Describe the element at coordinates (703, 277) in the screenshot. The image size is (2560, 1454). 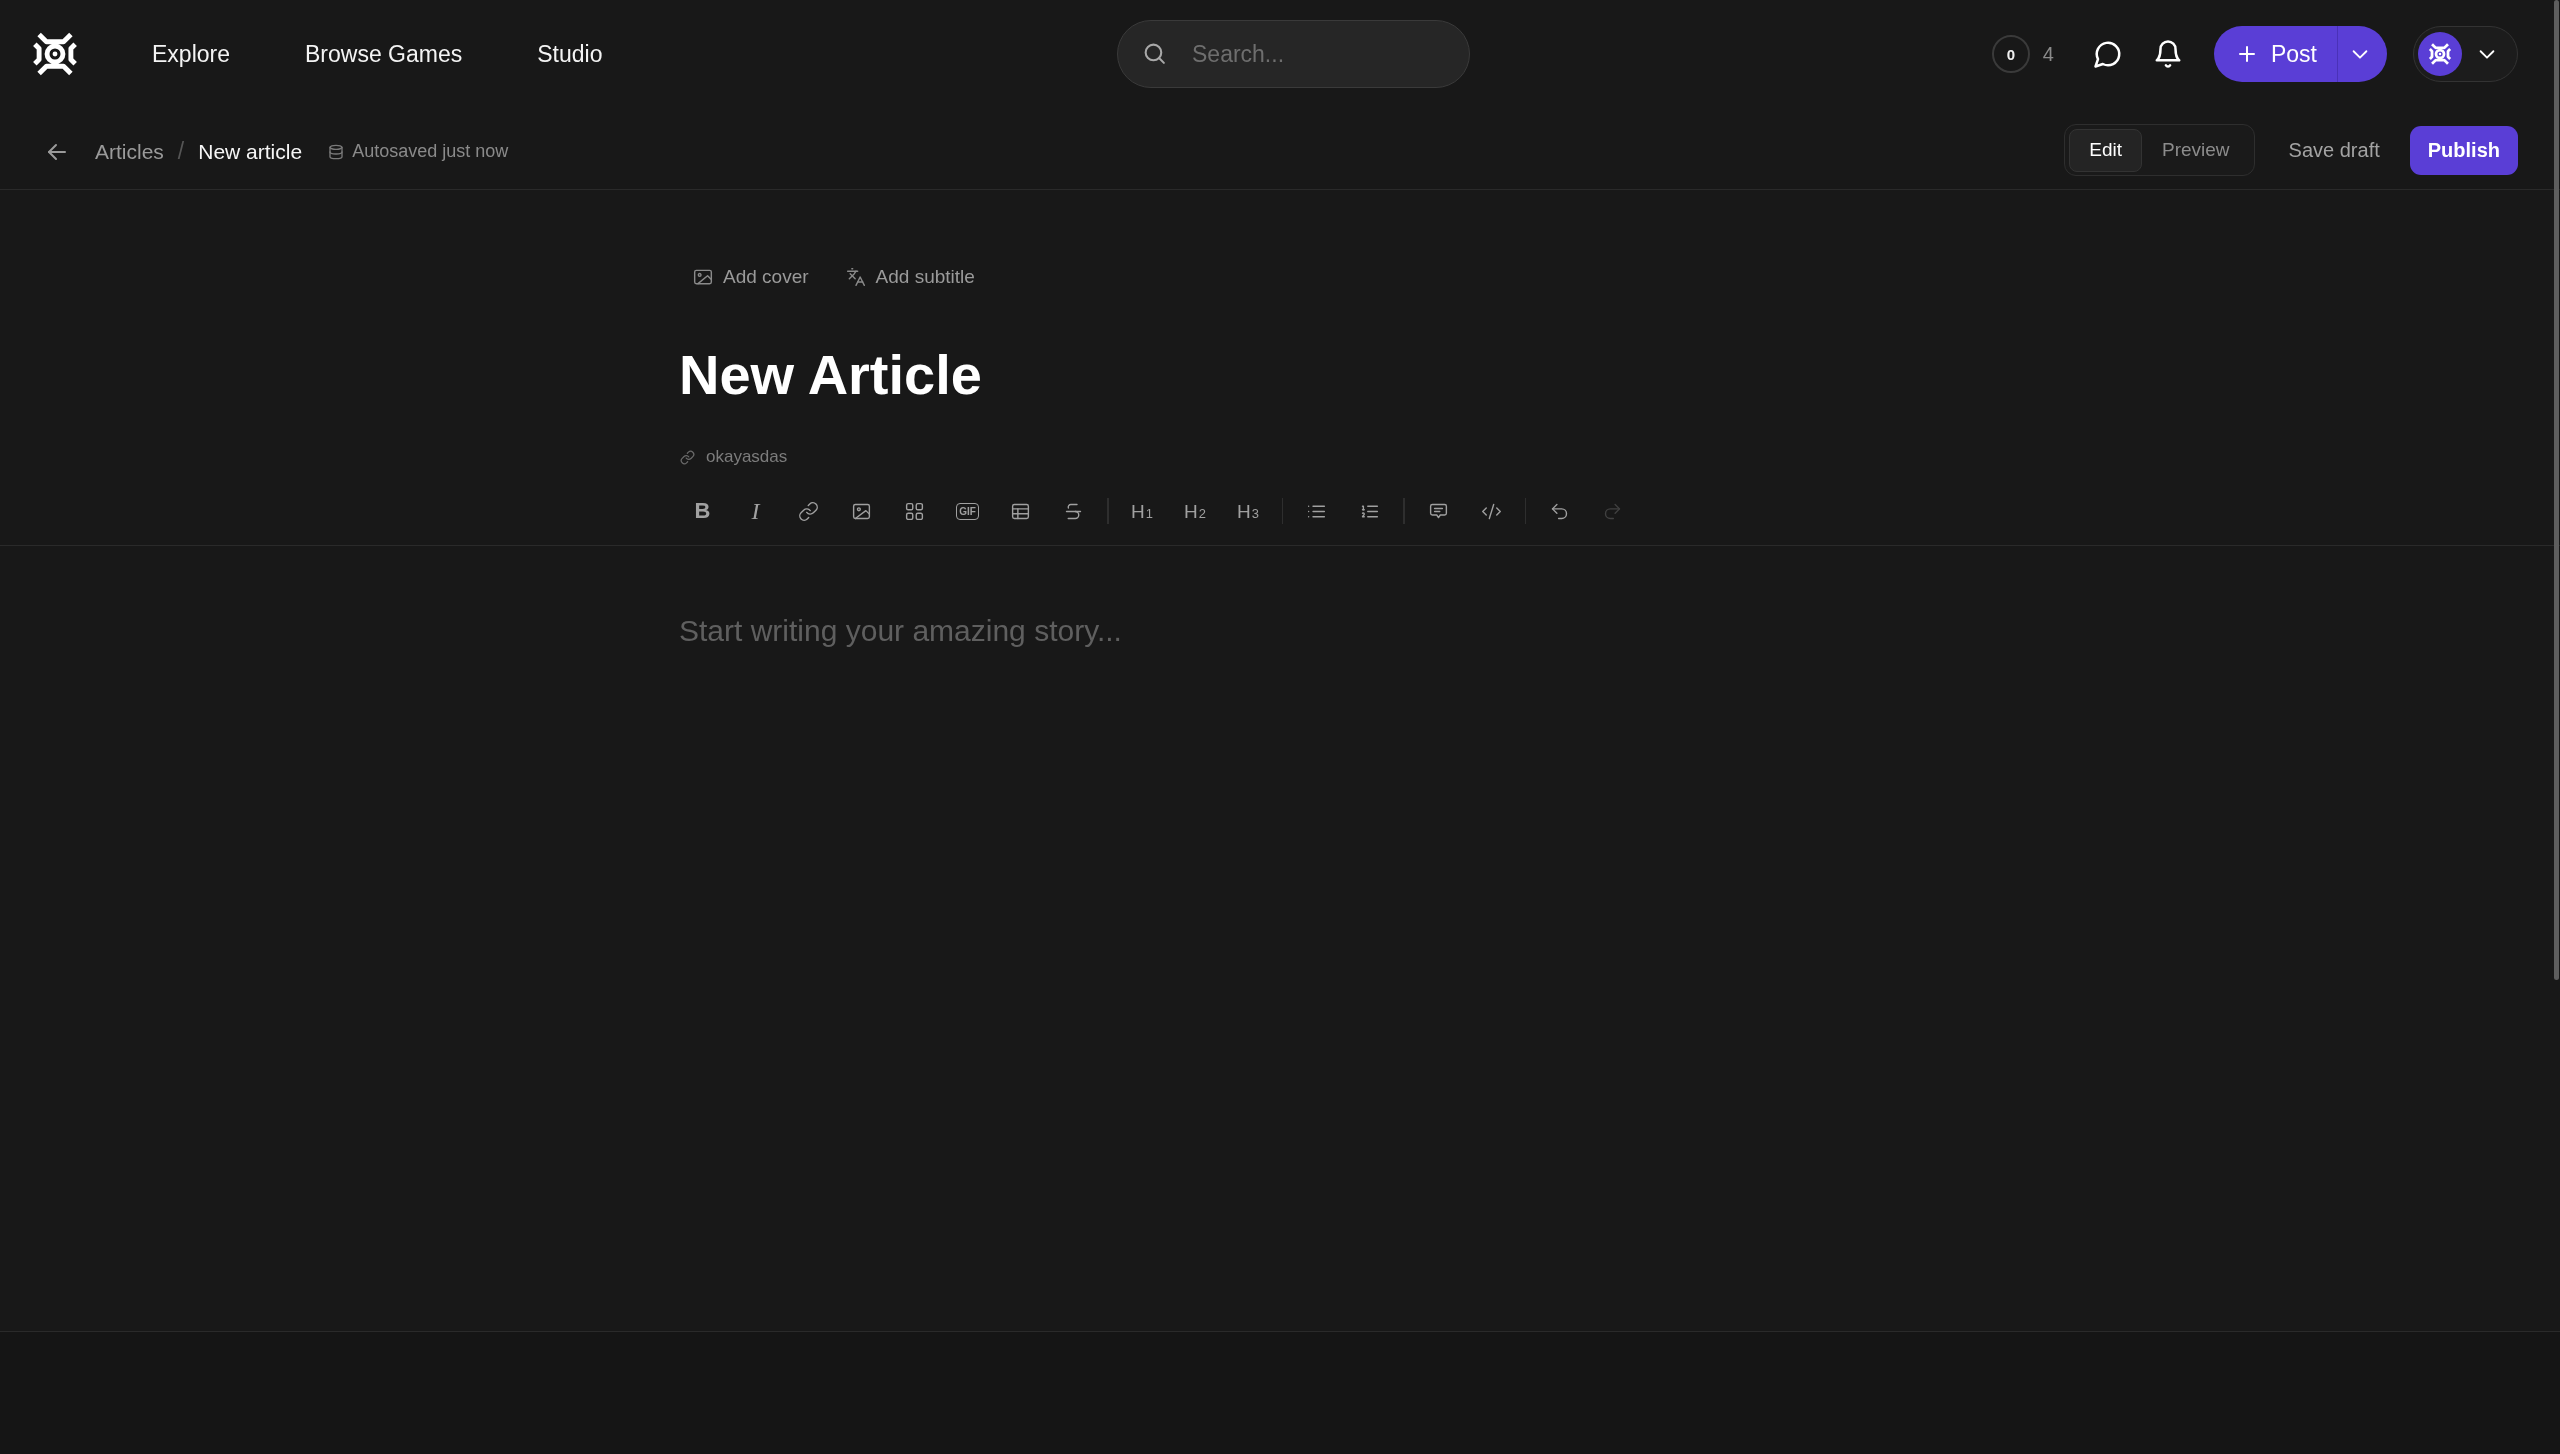
I see `image-icon` at that location.